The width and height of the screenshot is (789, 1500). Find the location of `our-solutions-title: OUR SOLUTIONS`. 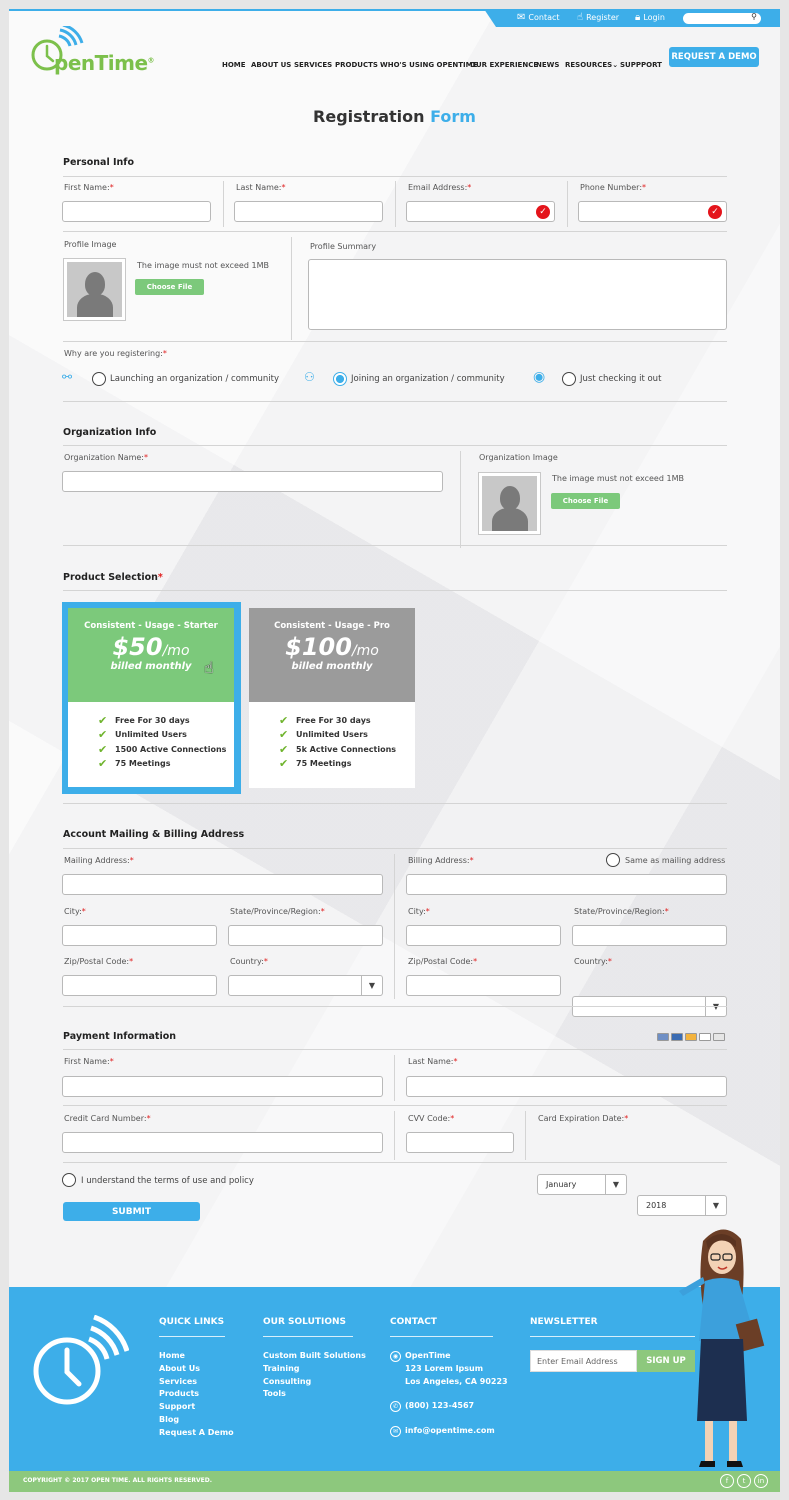

our-solutions-title: OUR SOLUTIONS is located at coordinates (305, 1322).